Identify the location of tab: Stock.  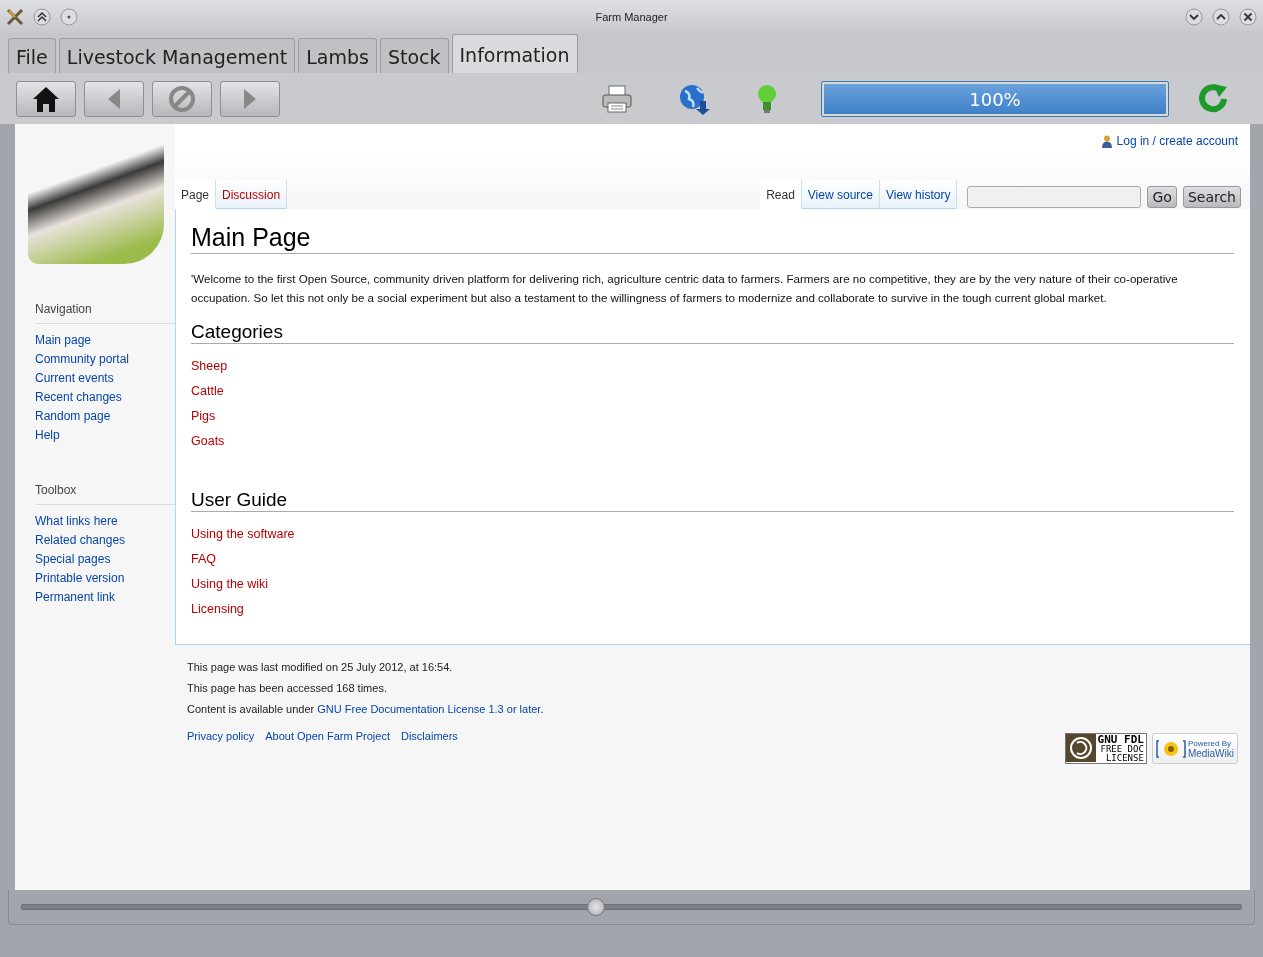
(414, 55).